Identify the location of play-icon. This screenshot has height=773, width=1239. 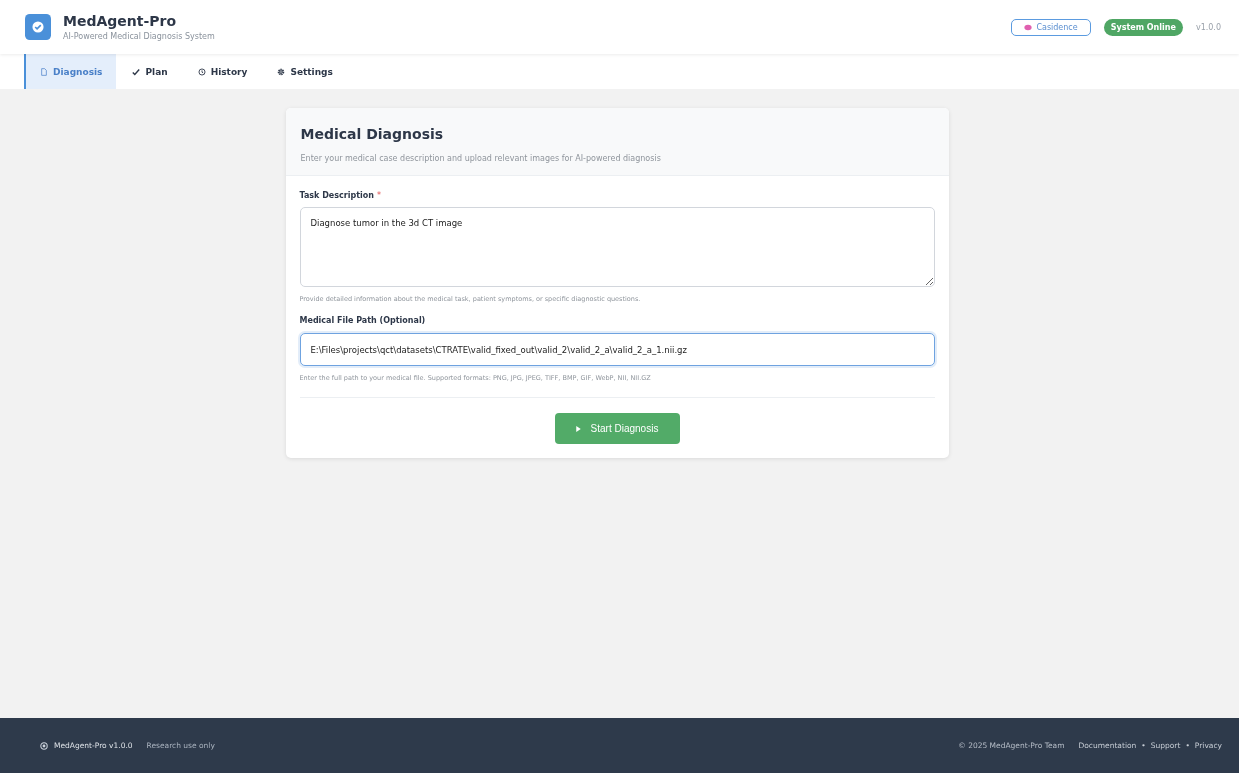
(578, 428).